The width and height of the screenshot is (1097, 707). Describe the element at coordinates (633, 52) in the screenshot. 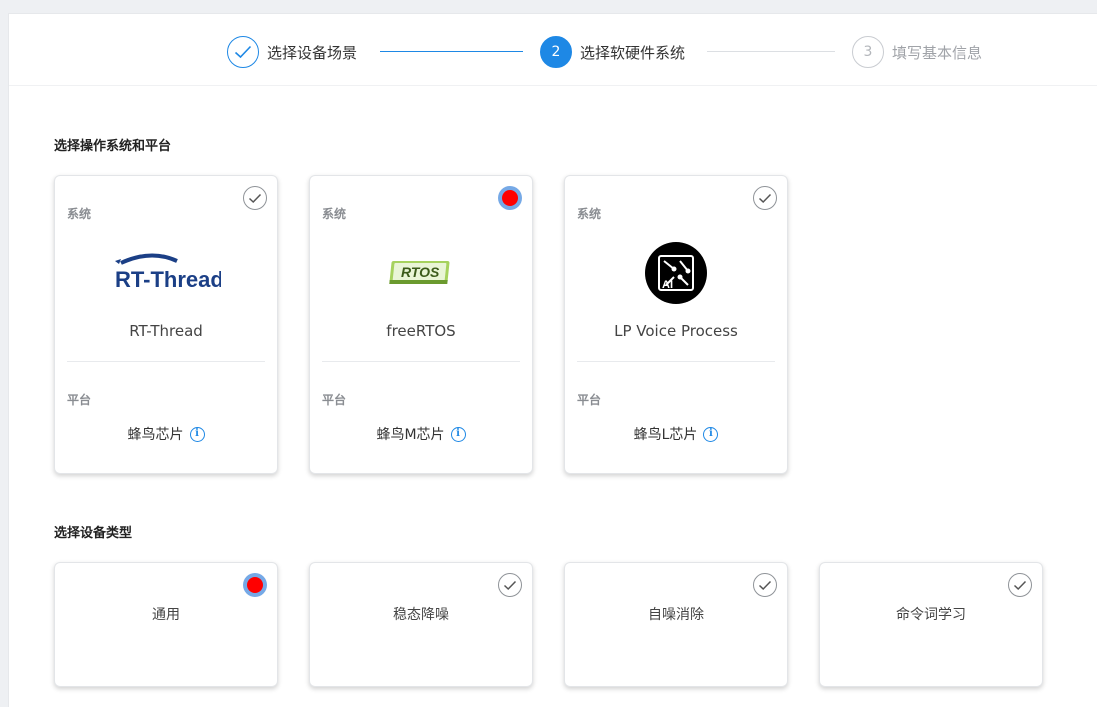

I see `step-label-system: 选择软硬件系统` at that location.